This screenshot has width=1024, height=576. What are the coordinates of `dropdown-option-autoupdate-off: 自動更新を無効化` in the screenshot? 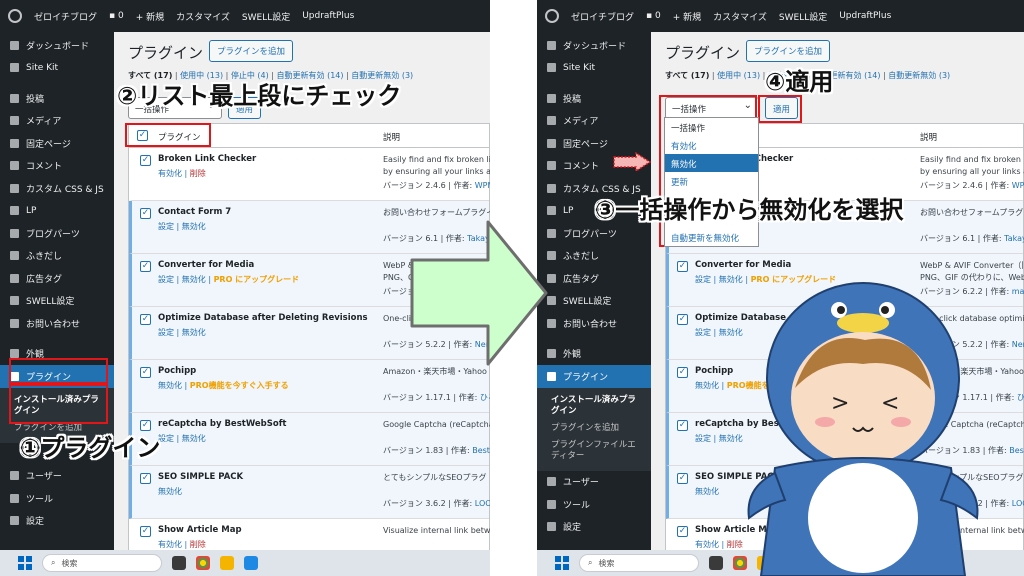 It's located at (711, 237).